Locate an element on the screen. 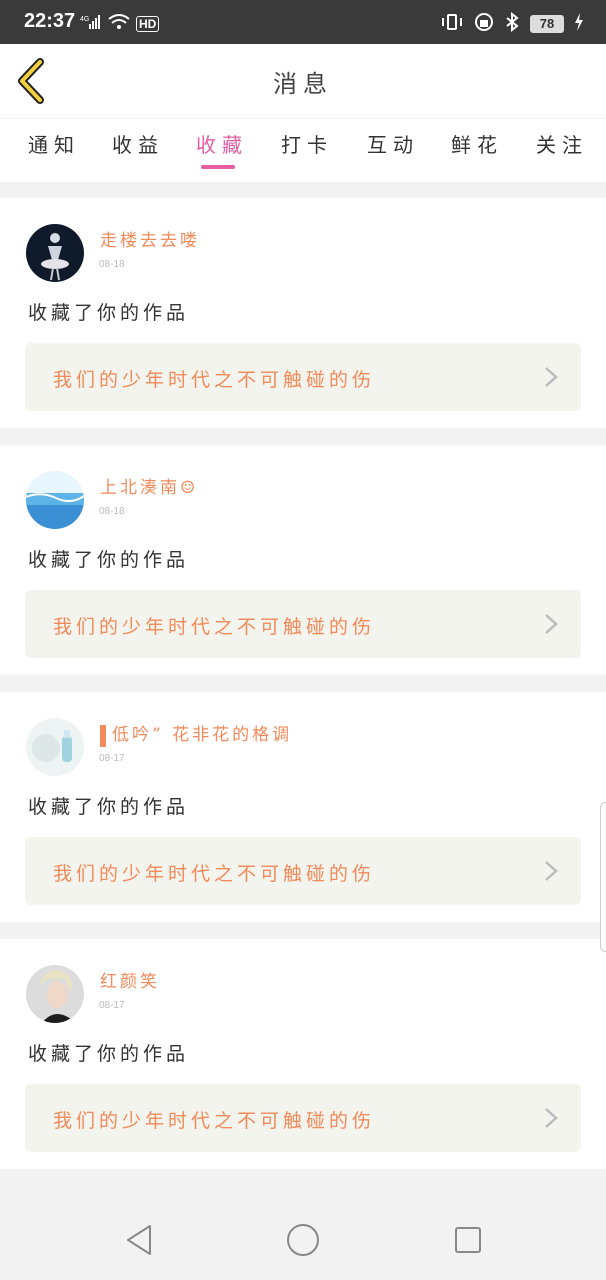  user-name: 低吟” 花非花的格调 is located at coordinates (196, 733).